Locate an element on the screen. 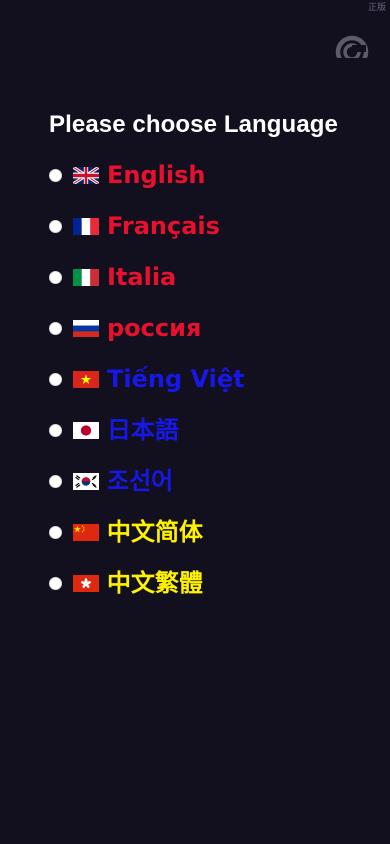 The height and width of the screenshot is (844, 390). language-option-french: Français is located at coordinates (134, 226).